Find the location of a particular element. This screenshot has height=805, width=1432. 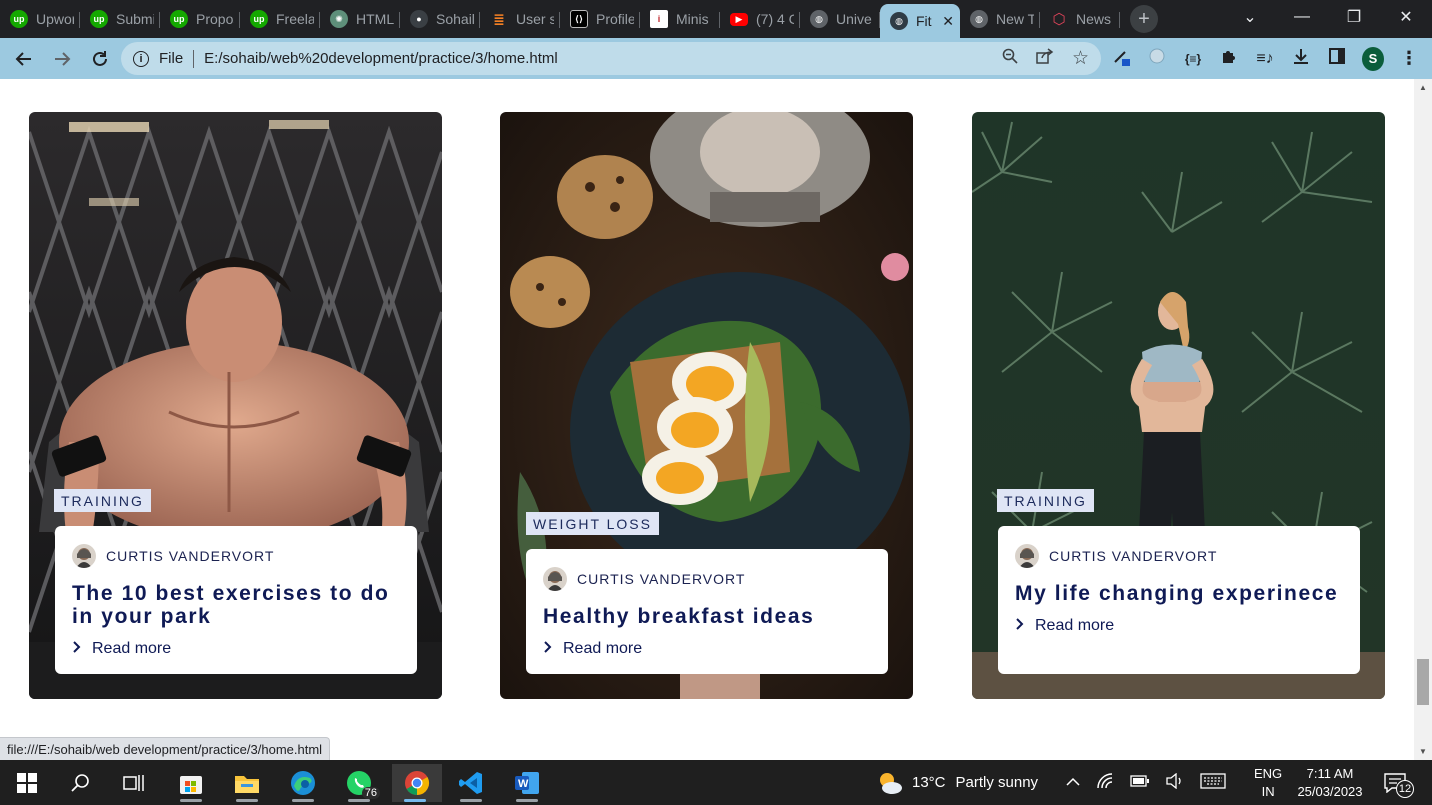

vscode-icon is located at coordinates (471, 783).